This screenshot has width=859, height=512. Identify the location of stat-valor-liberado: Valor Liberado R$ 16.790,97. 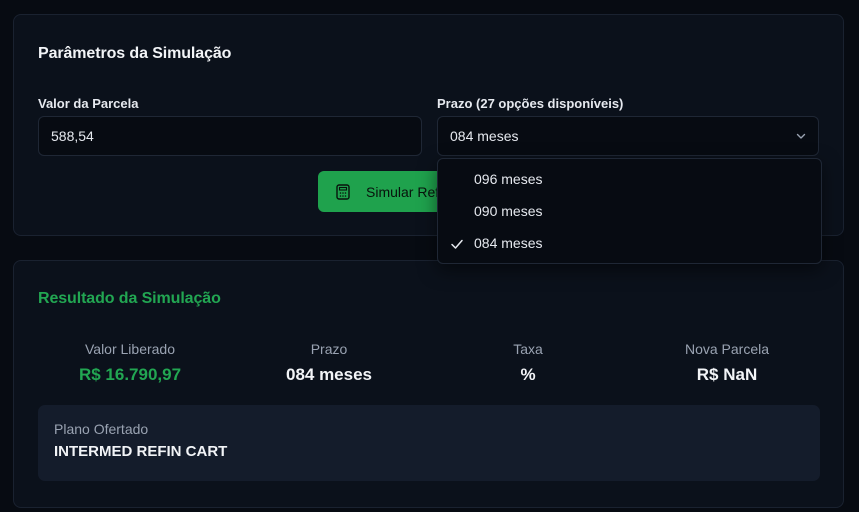
(130, 363).